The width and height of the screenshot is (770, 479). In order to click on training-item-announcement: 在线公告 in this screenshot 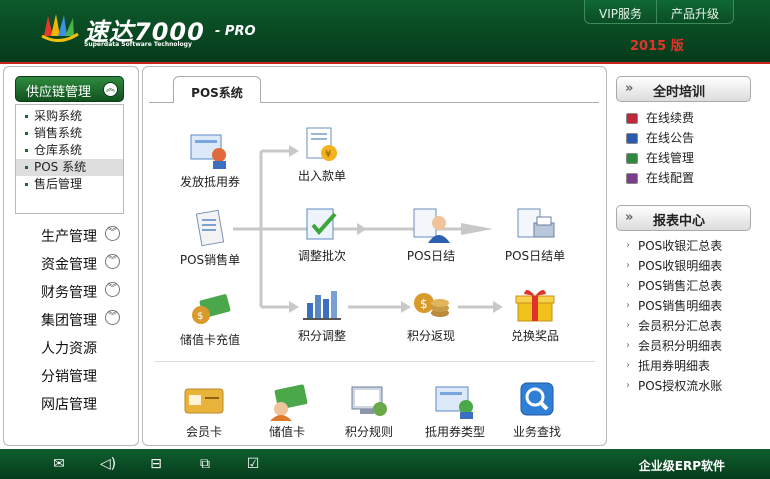, I will do `click(660, 138)`.